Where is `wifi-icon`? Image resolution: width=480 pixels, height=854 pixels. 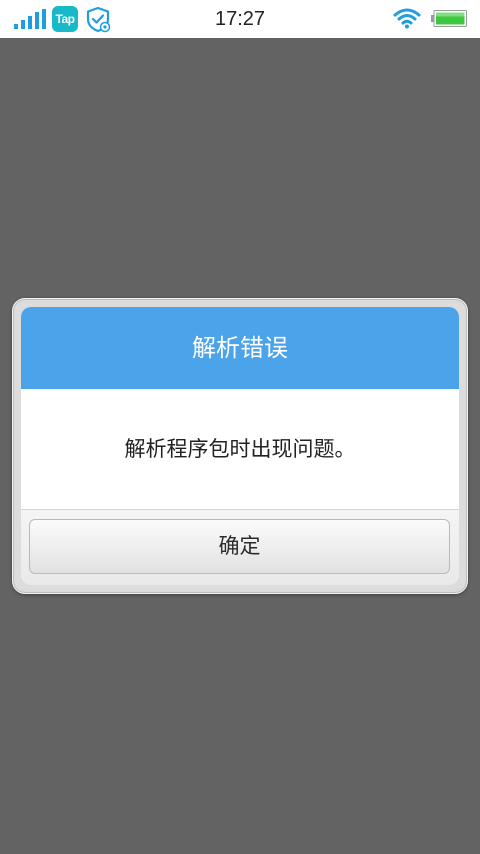
wifi-icon is located at coordinates (407, 18).